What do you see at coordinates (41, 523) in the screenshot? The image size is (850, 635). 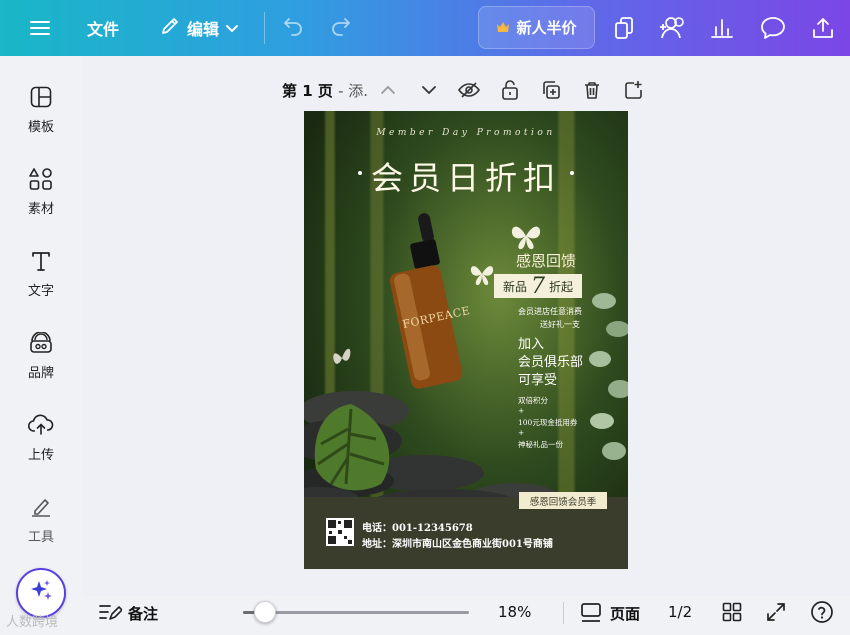 I see `sidebar-item-tools: 工具` at bounding box center [41, 523].